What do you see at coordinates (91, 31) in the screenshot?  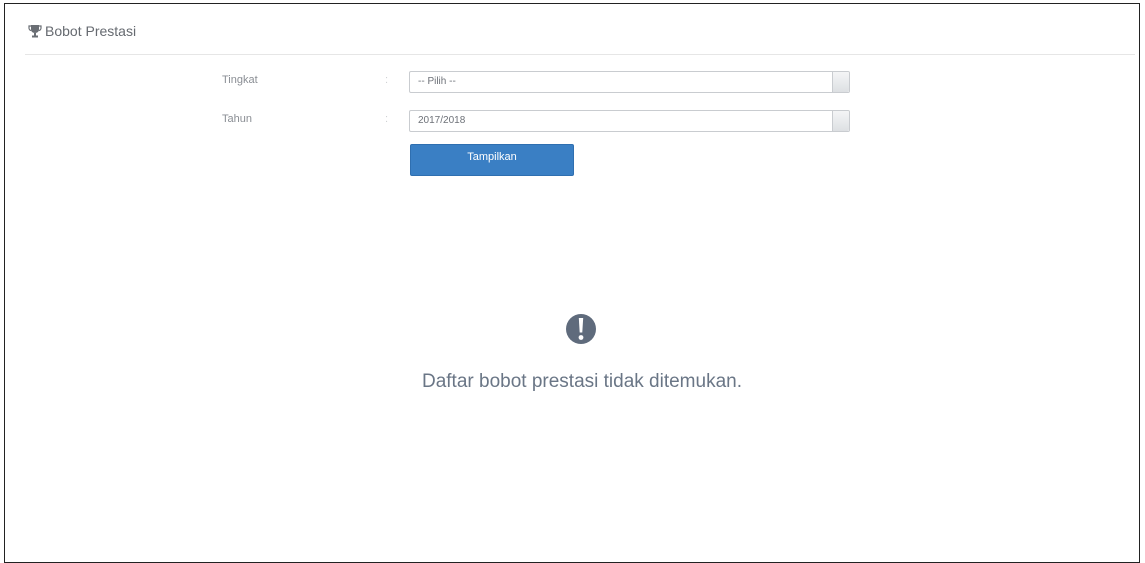 I see `page-title: Bobot Prestasi` at bounding box center [91, 31].